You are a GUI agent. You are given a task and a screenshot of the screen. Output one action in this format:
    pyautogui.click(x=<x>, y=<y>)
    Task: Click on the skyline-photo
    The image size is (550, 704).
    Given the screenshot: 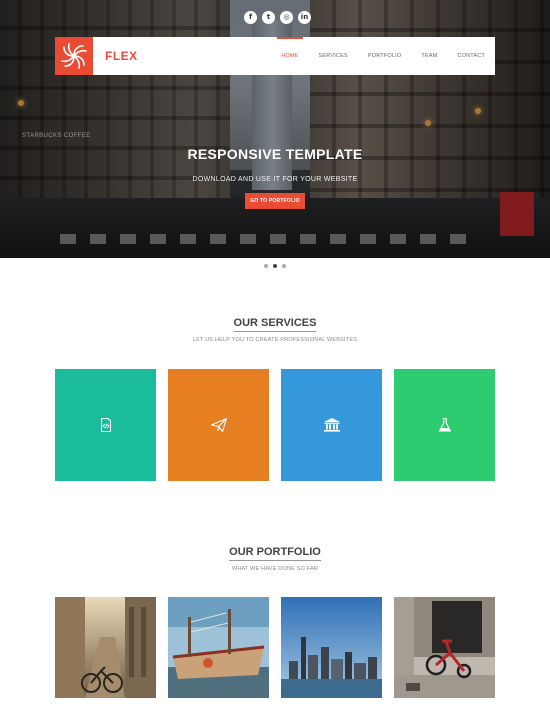 What is the action you would take?
    pyautogui.click(x=331, y=647)
    